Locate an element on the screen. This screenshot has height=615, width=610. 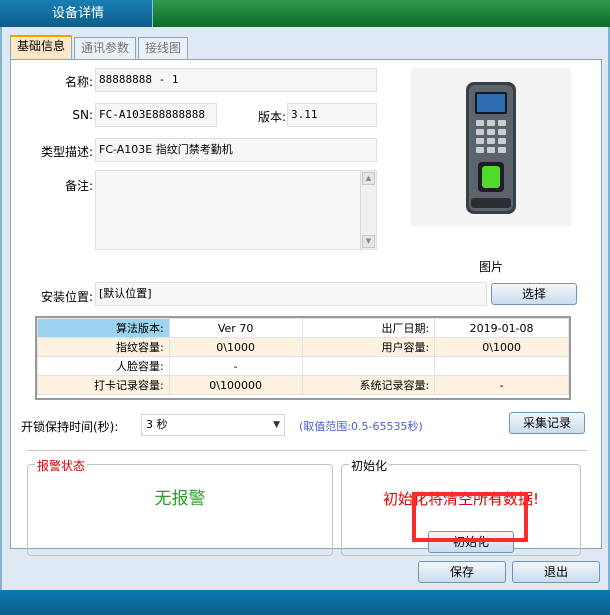
table-row: 人脸容量: - is located at coordinates (303, 366).